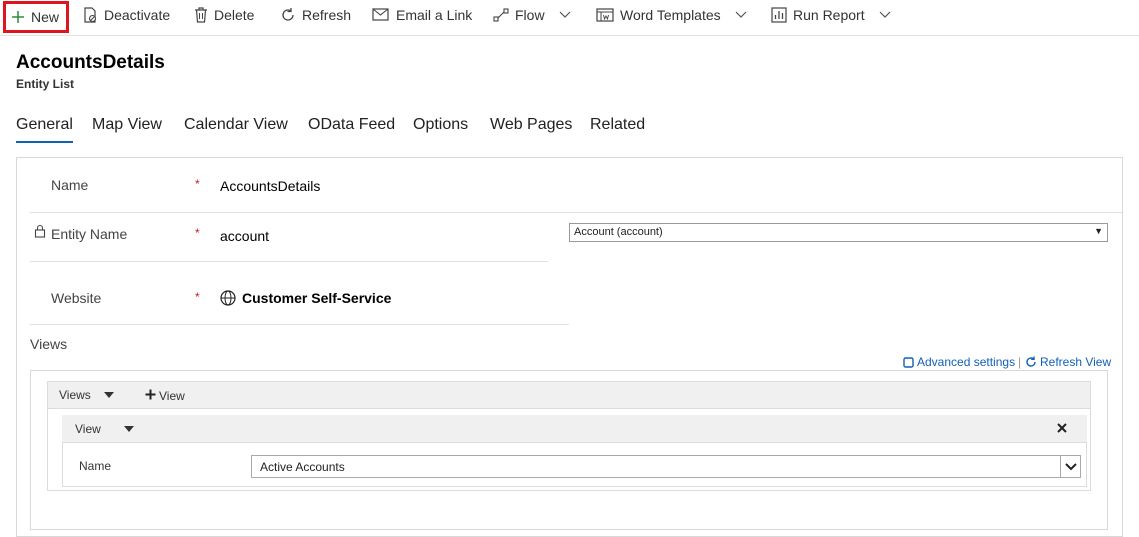  I want to click on trash-icon, so click(201, 15).